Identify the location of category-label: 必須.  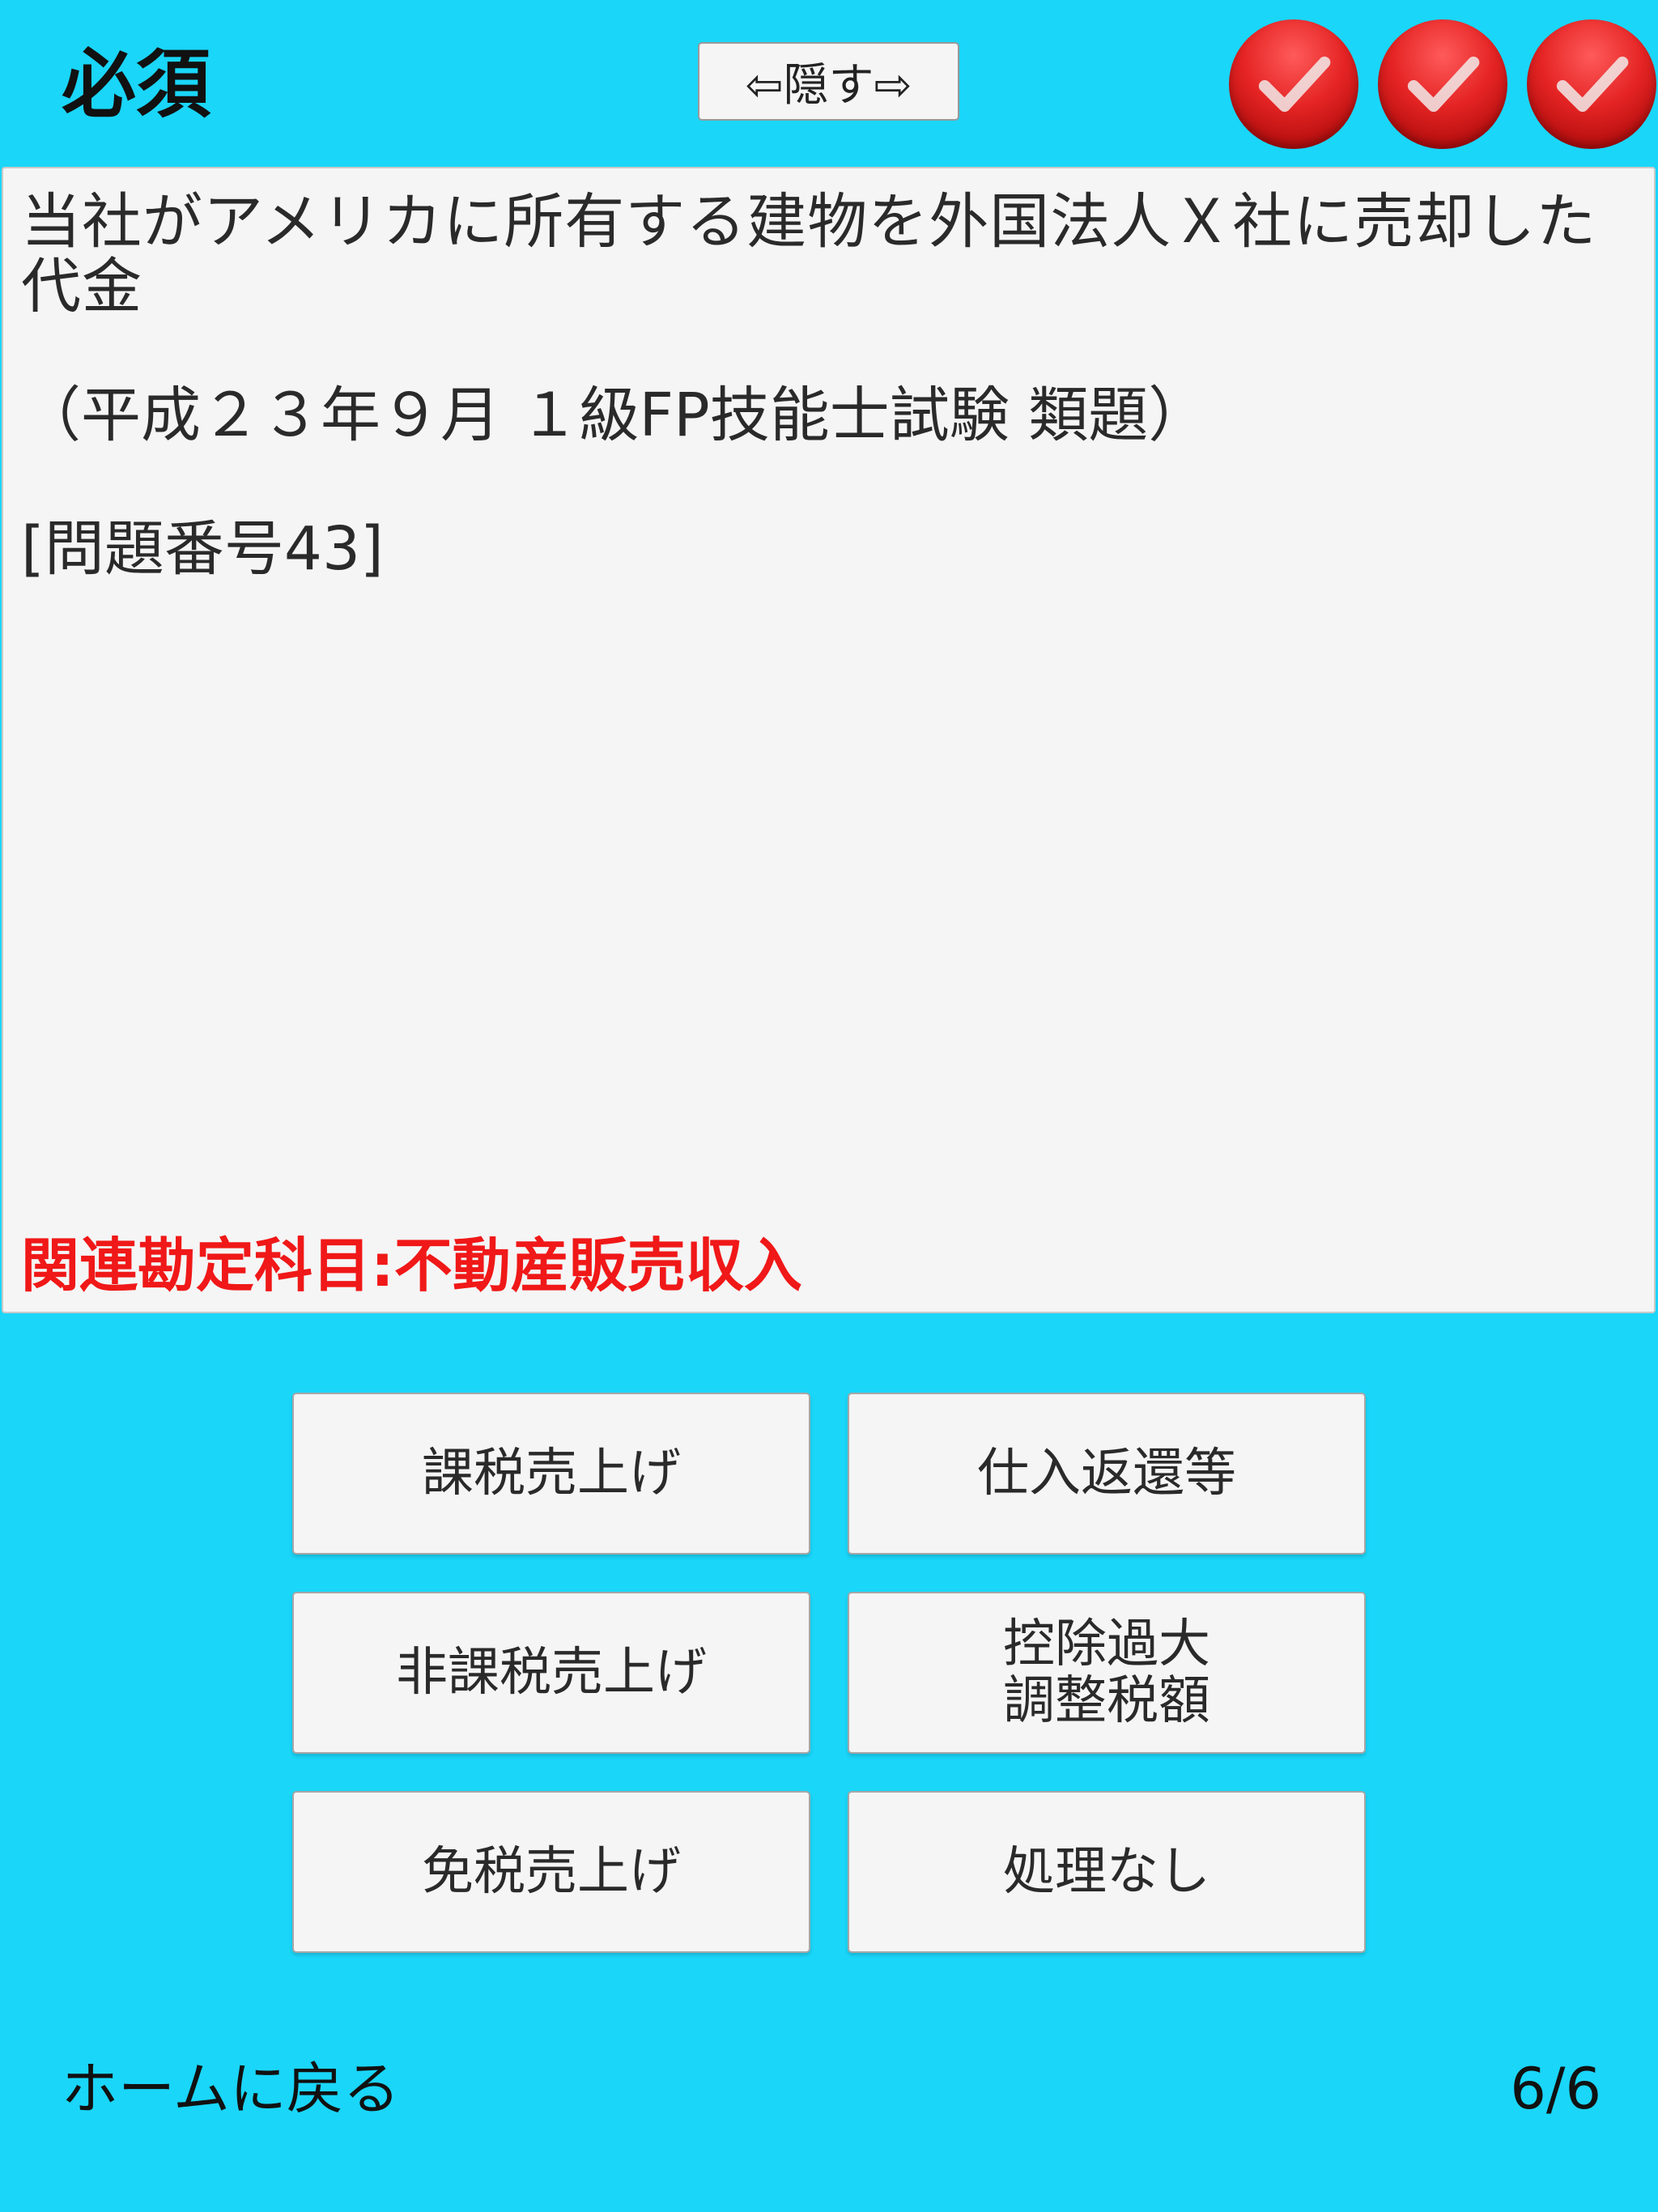
(136, 85).